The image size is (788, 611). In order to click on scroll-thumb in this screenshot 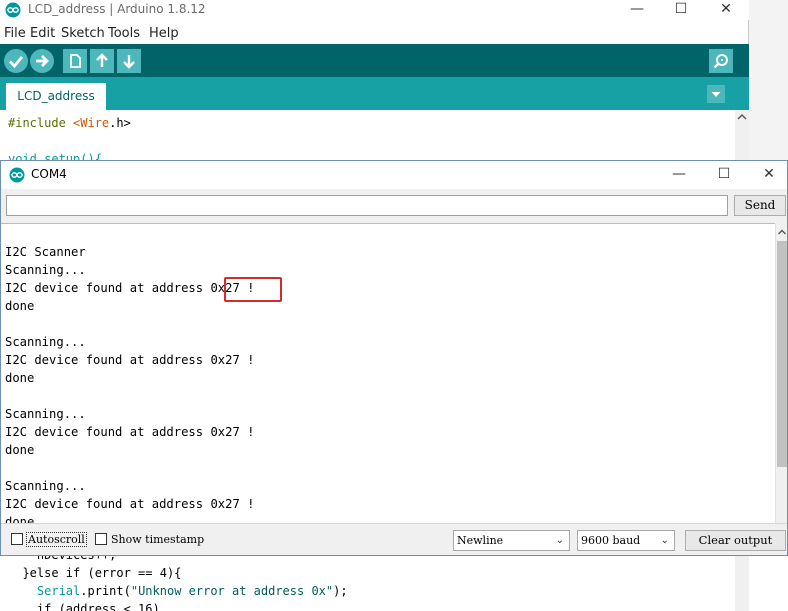, I will do `click(782, 354)`.